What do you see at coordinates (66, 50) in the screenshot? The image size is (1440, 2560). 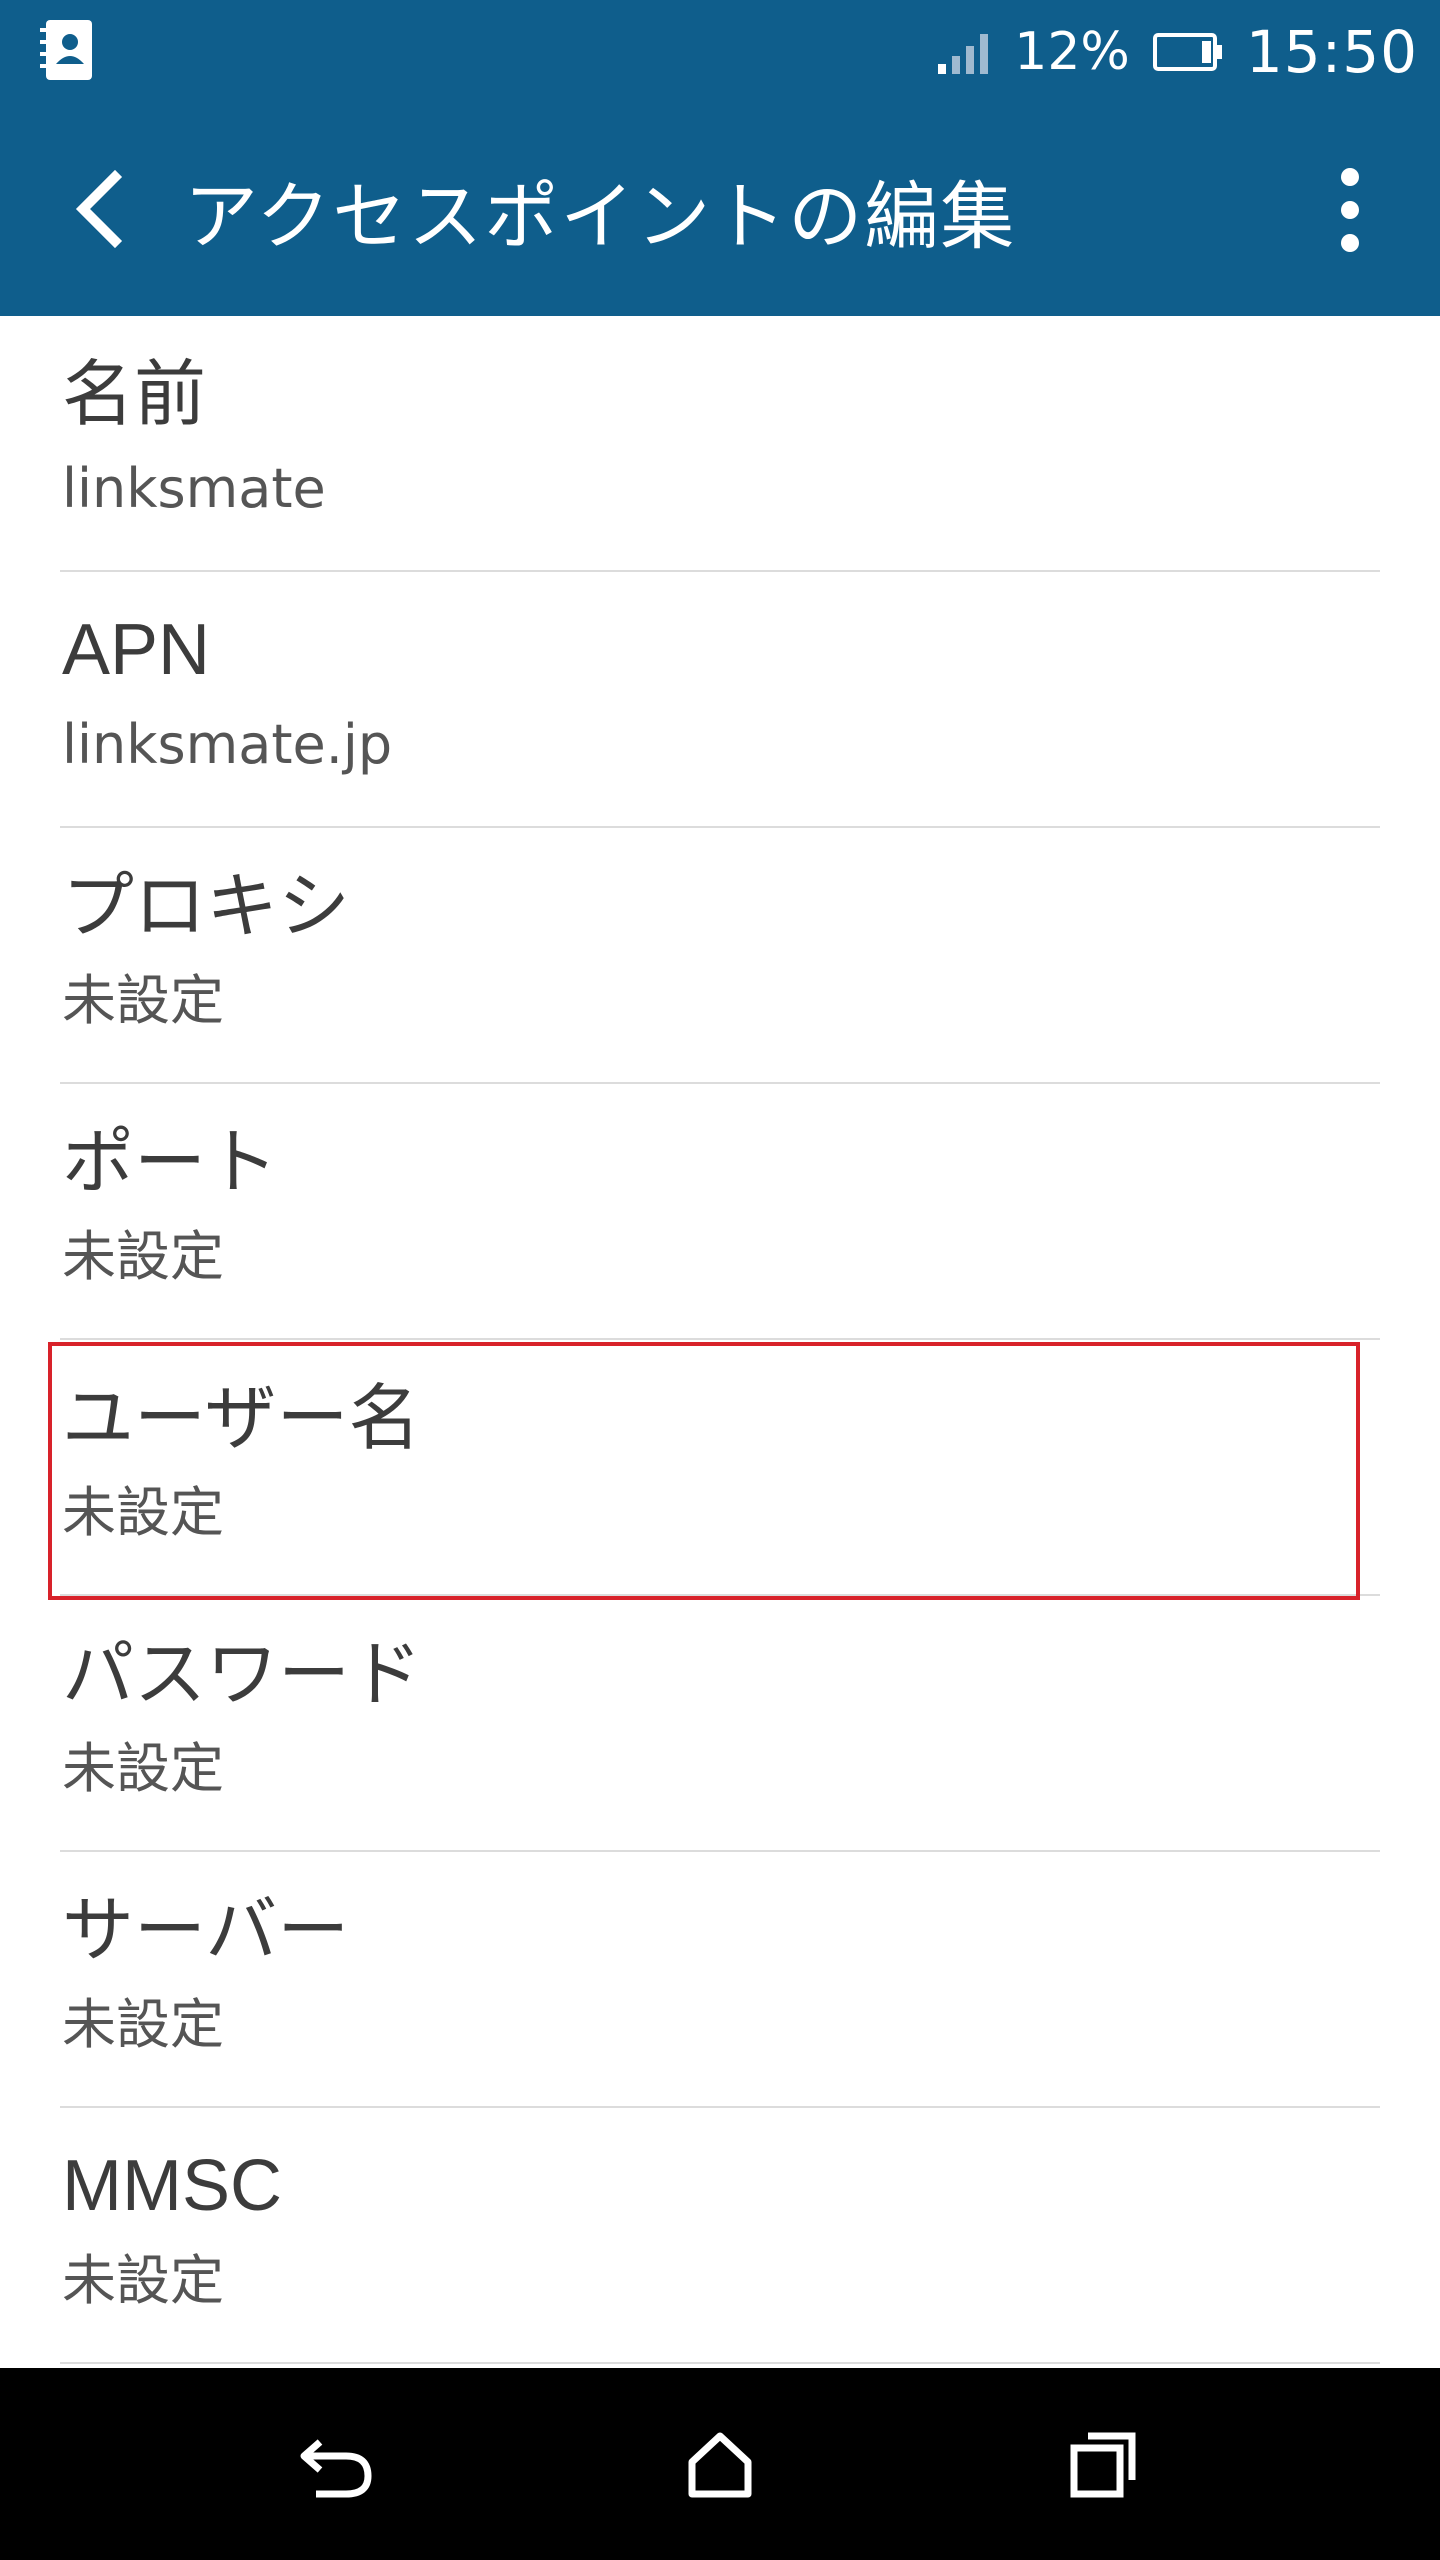 I see `contacts-notification-icon` at bounding box center [66, 50].